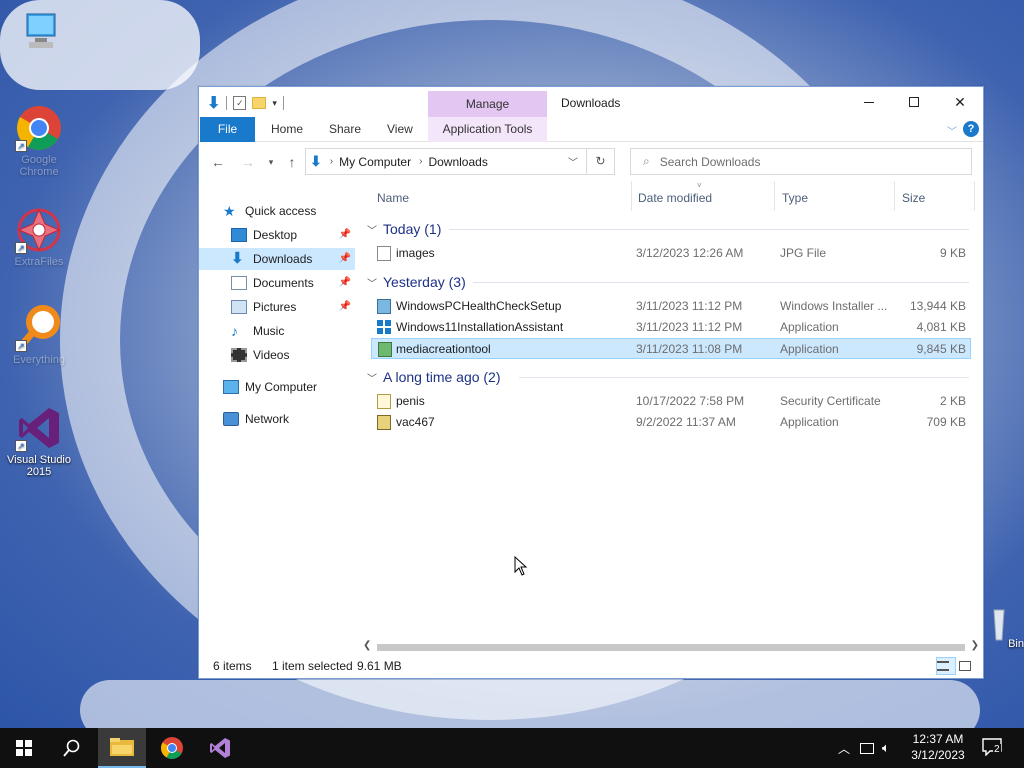 The image size is (1024, 768). I want to click on network-icon, so click(867, 748).